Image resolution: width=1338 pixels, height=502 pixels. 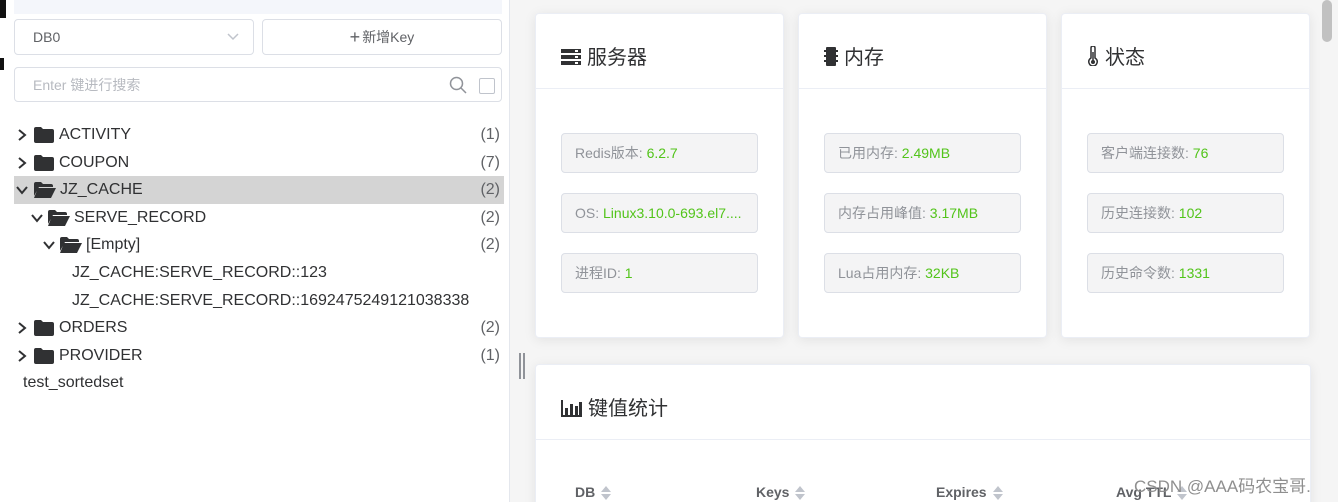 What do you see at coordinates (882, 273) in the screenshot?
I see `item-label: Lua占用内存:` at bounding box center [882, 273].